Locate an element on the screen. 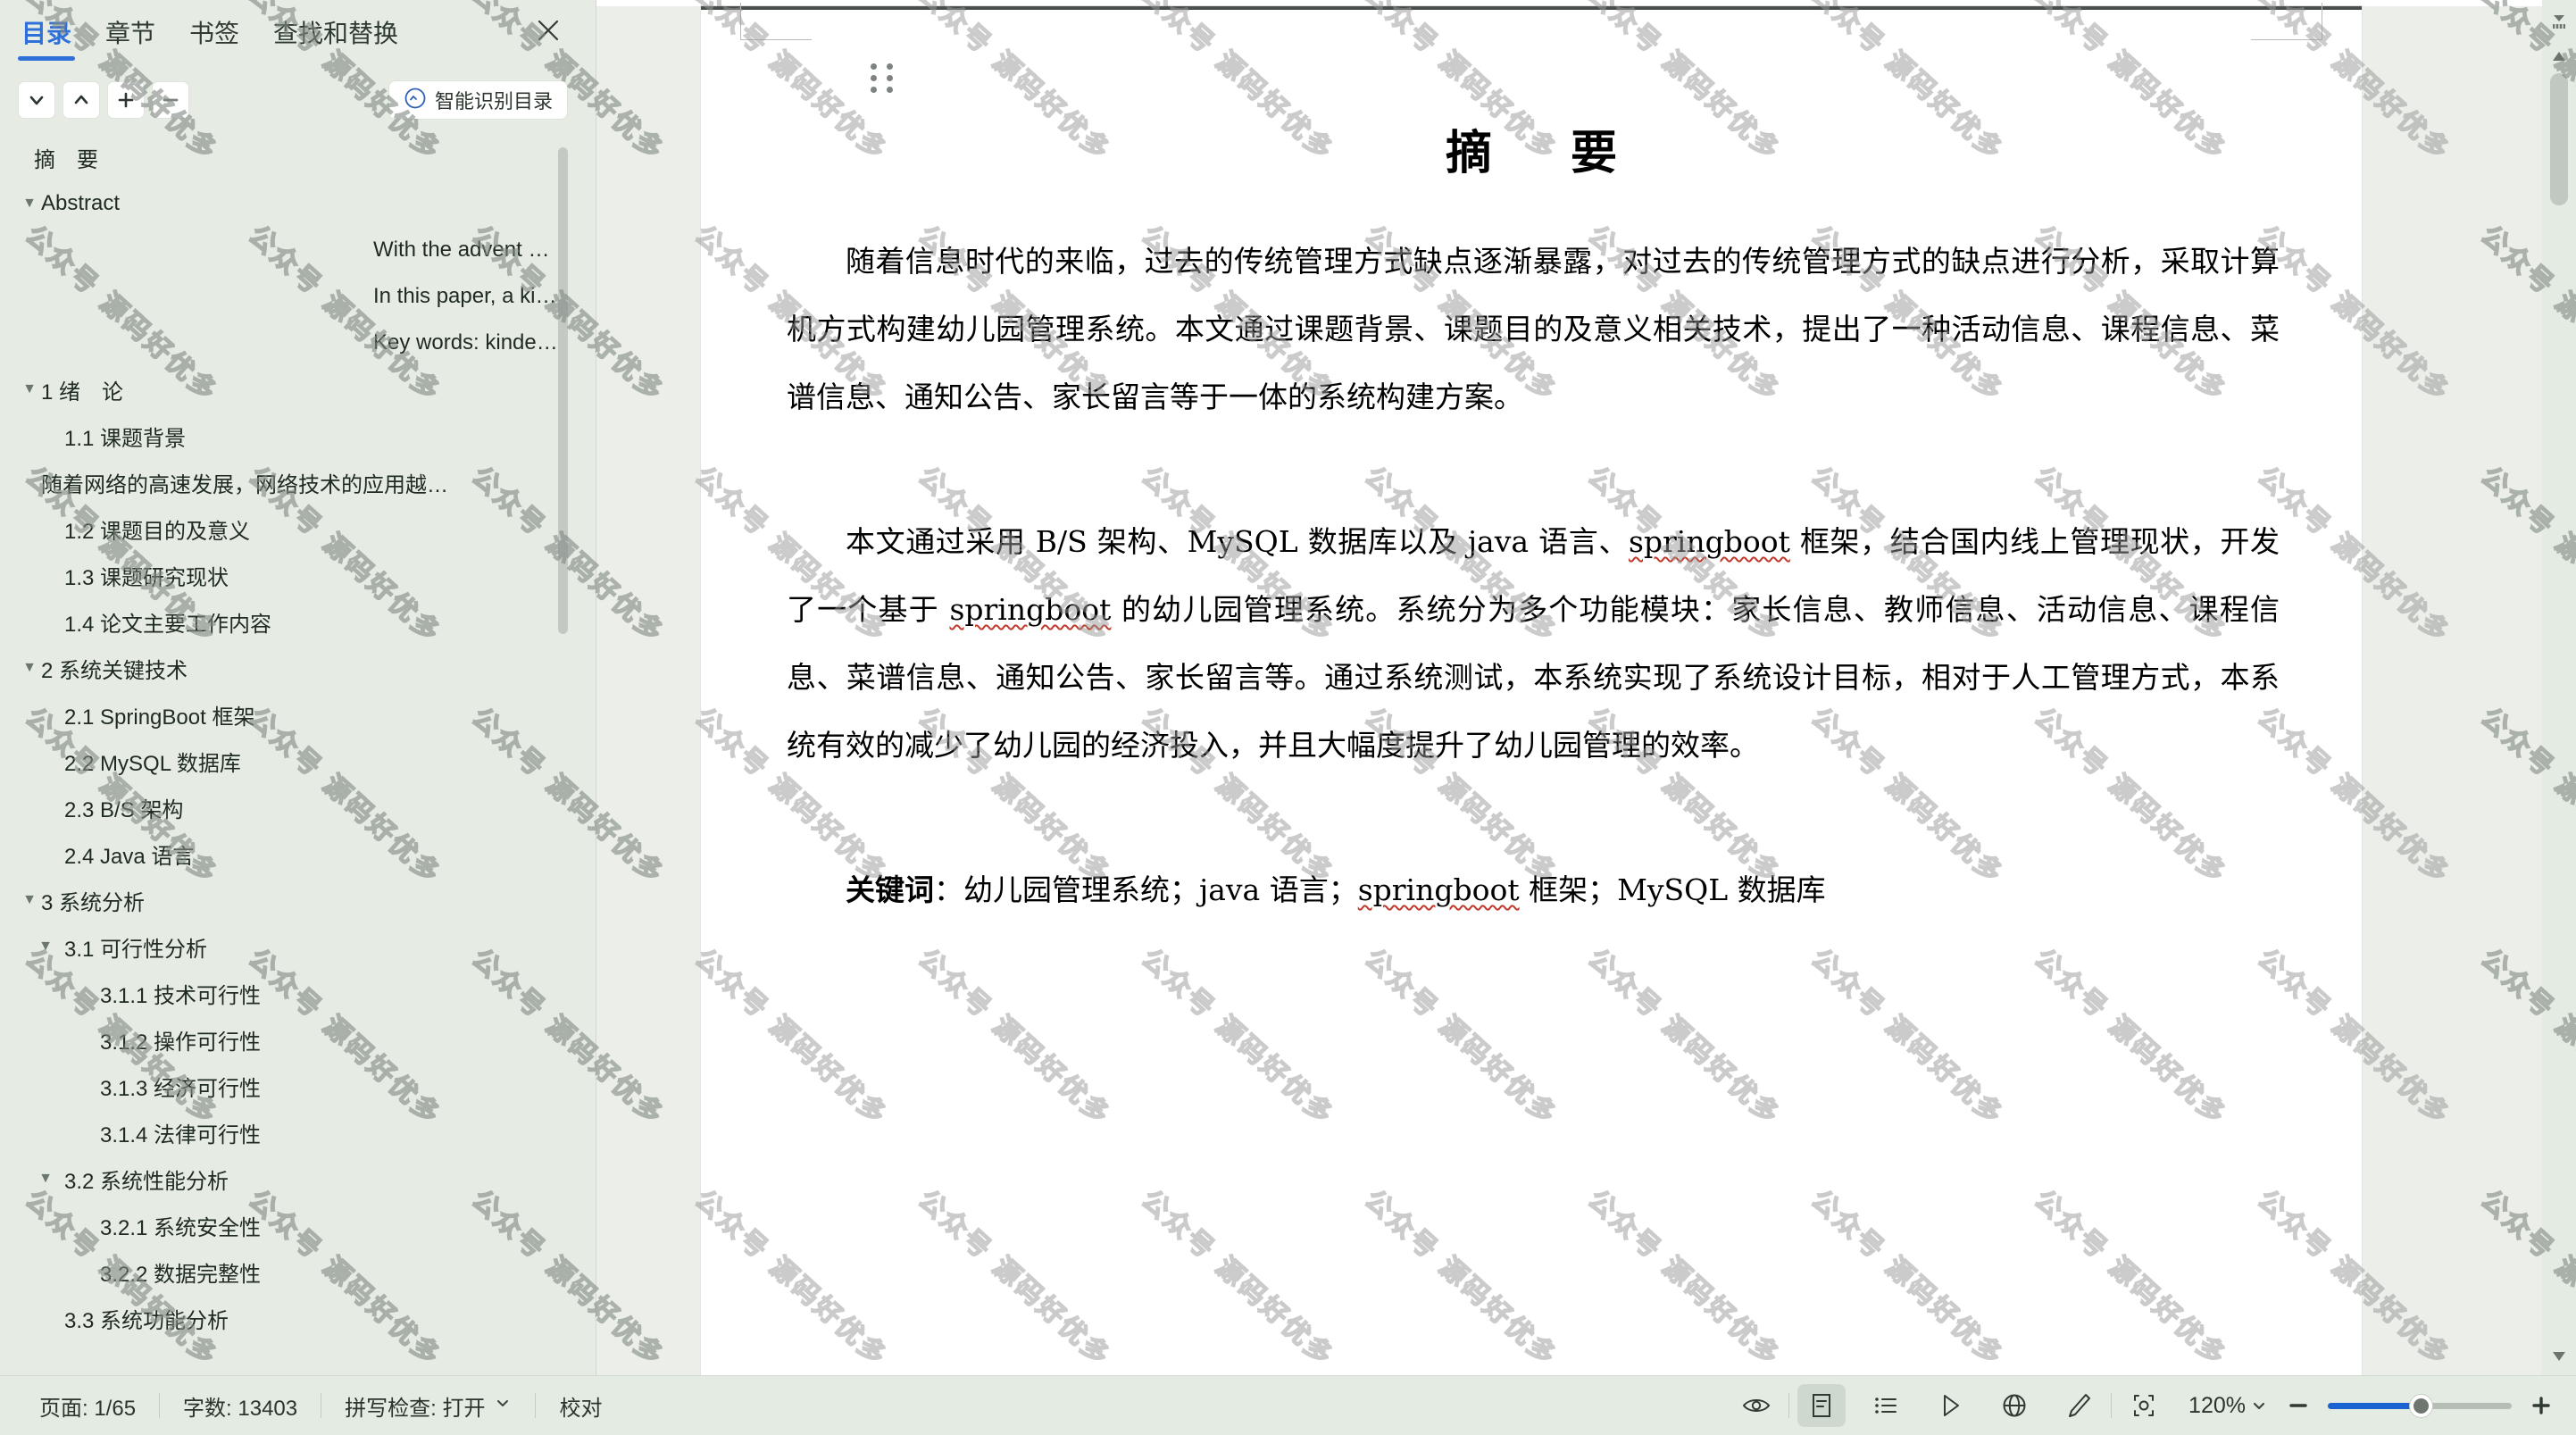  toc-item-label: 3.1.3 经济可行性 is located at coordinates (181, 1088).